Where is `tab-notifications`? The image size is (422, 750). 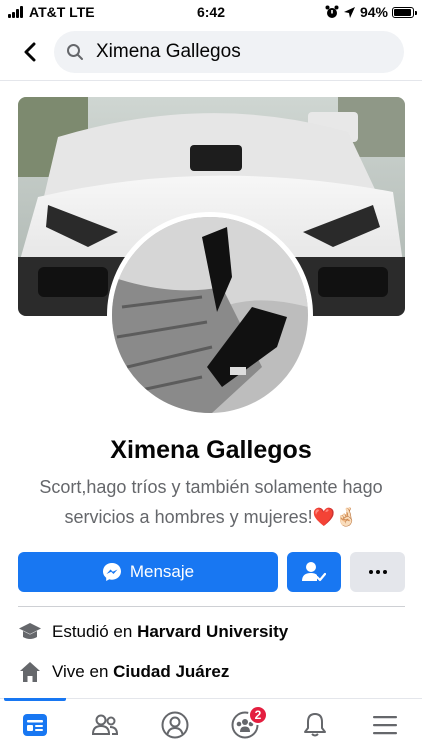 tab-notifications is located at coordinates (315, 724).